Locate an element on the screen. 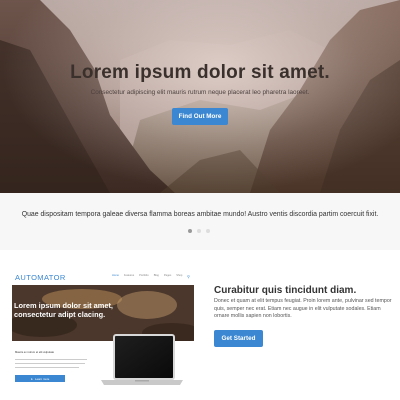  preview-arrow-icon: ➤ is located at coordinates (32, 378).